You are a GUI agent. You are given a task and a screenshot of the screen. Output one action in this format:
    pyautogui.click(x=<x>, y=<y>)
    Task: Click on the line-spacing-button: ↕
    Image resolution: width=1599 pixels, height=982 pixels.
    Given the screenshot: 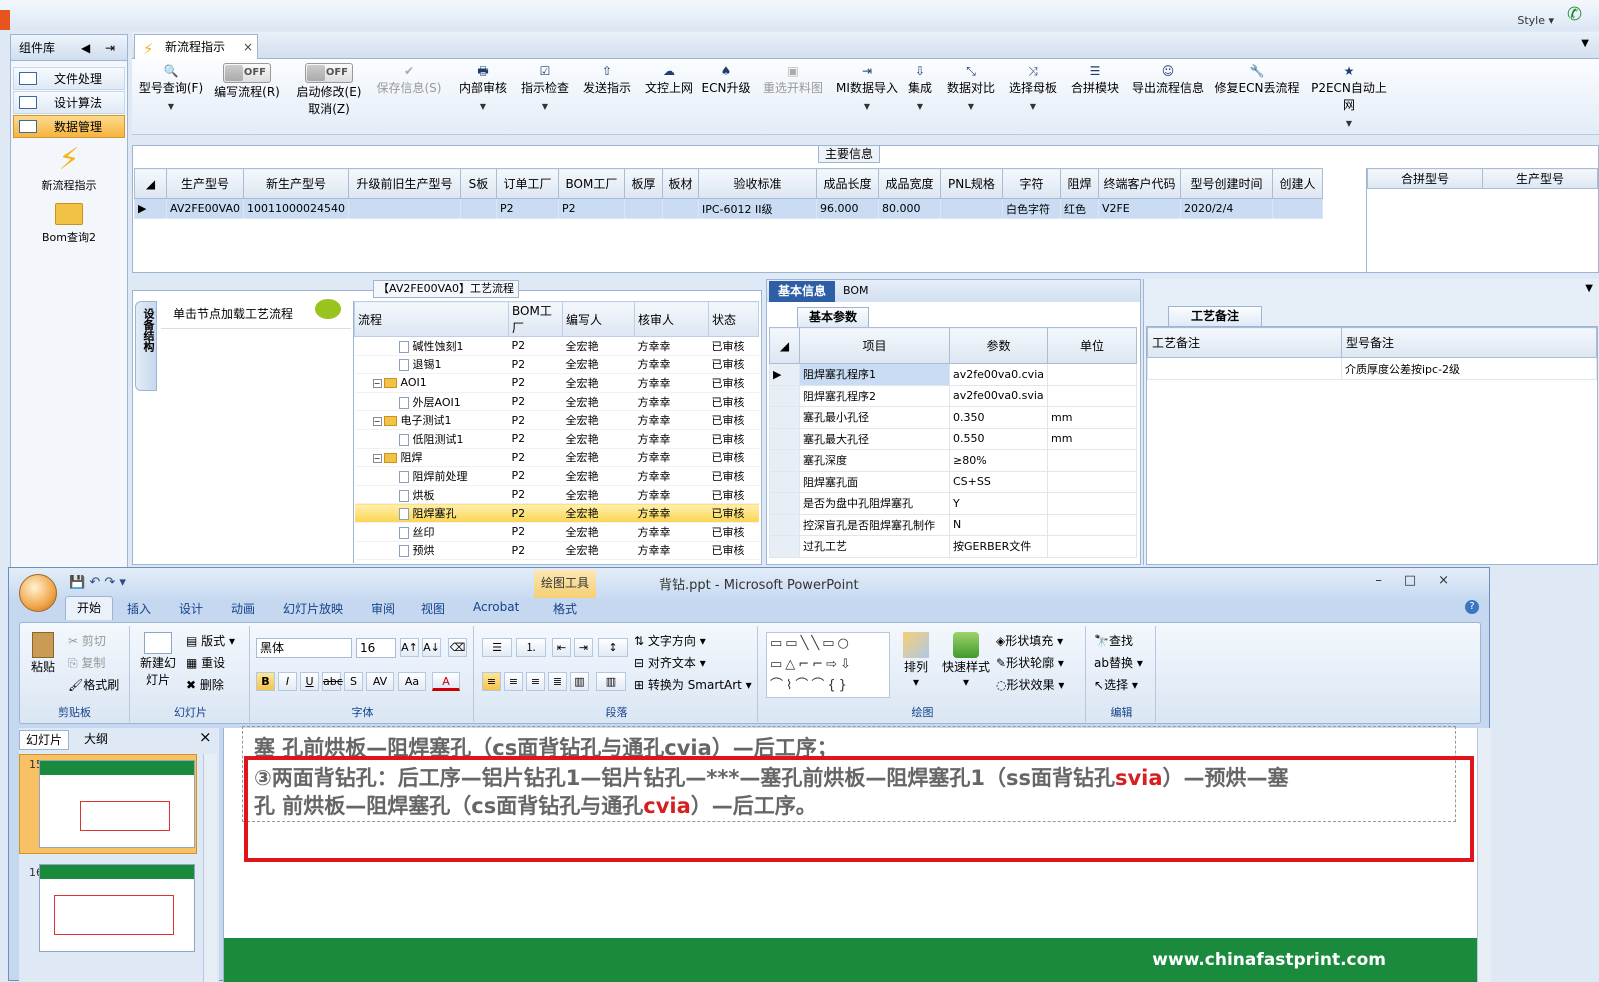 What is the action you would take?
    pyautogui.click(x=613, y=647)
    